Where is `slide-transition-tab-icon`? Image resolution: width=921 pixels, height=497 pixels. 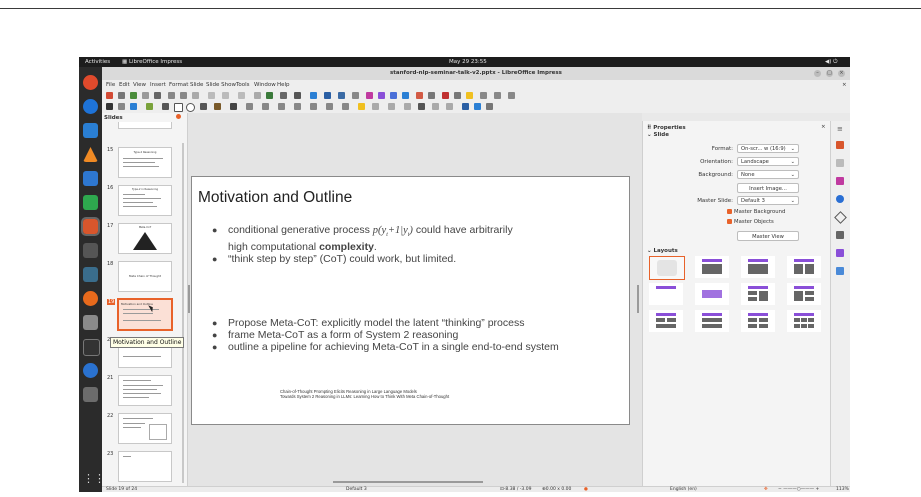
slide-transition-tab-icon is located at coordinates (840, 181).